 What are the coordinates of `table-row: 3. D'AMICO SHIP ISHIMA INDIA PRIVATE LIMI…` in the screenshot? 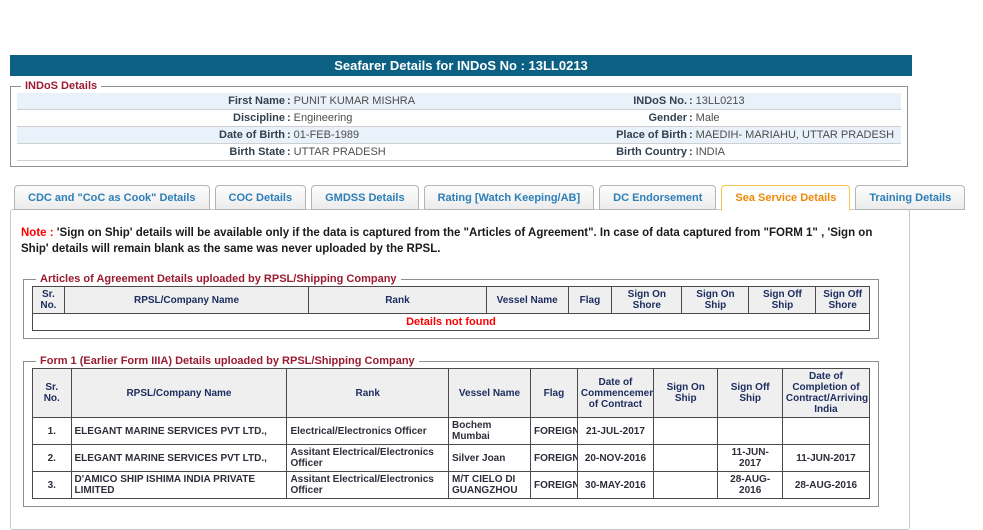 It's located at (451, 485).